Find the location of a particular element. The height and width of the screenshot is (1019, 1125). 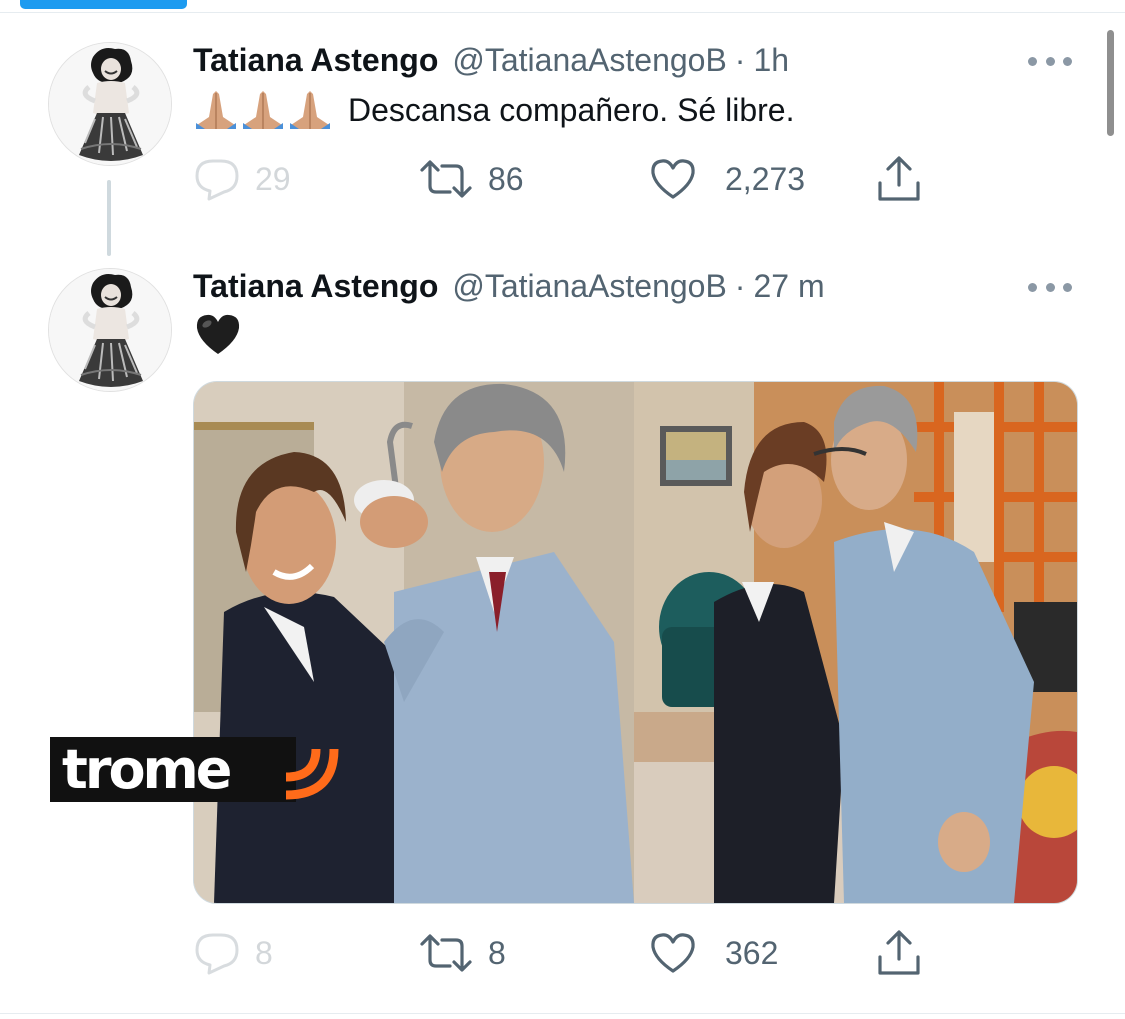

timestamp: 27 m is located at coordinates (788, 286).